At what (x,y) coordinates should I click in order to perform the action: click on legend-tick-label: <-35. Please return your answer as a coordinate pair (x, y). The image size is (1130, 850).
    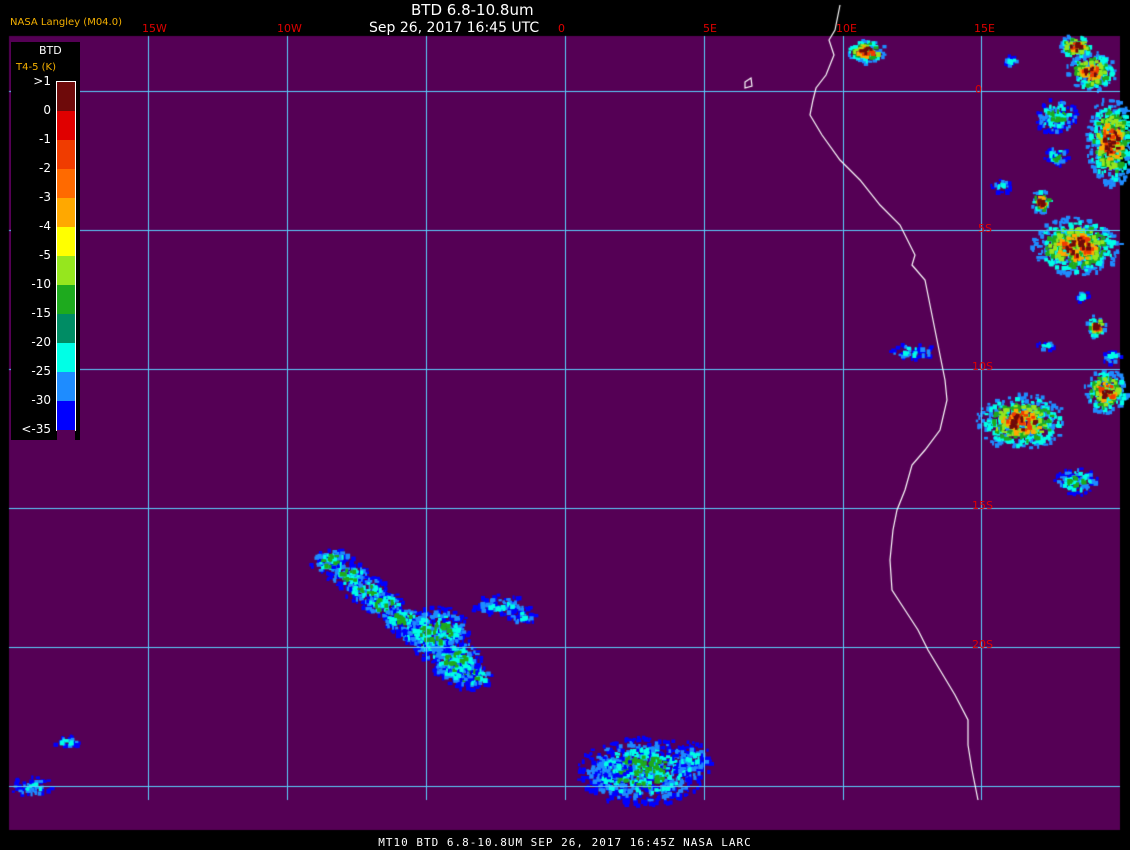
    Looking at the image, I should click on (36, 429).